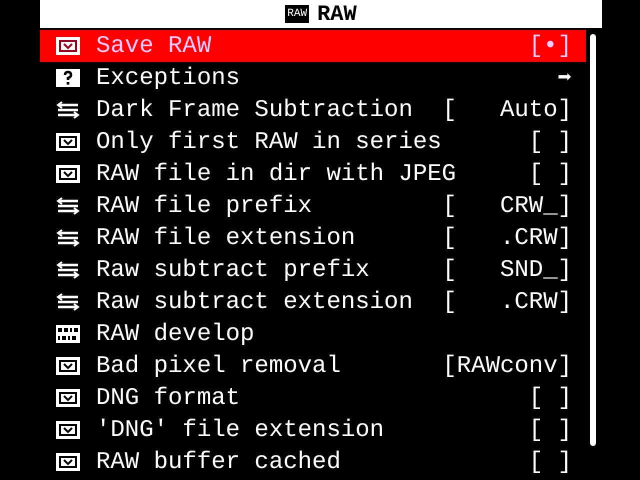 This screenshot has width=640, height=480. Describe the element at coordinates (313, 334) in the screenshot. I see `menu-item: RAW develop` at that location.